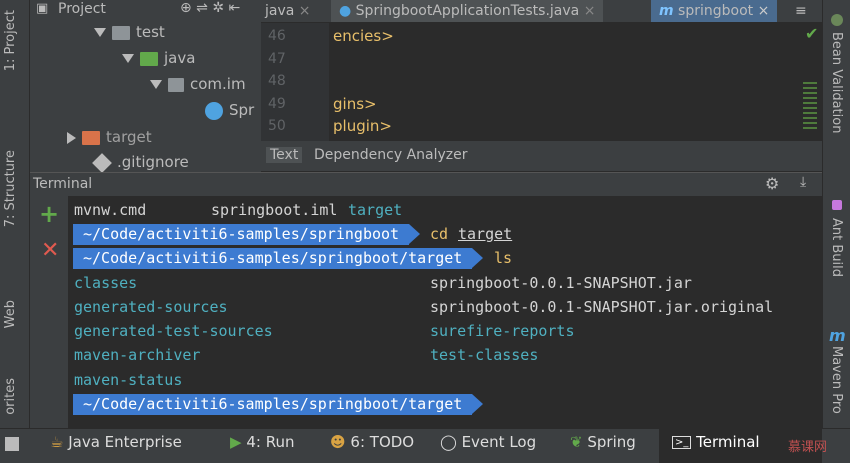 Image resolution: width=850 pixels, height=463 pixels. I want to click on tool-terminal: >_ Terminal, so click(716, 442).